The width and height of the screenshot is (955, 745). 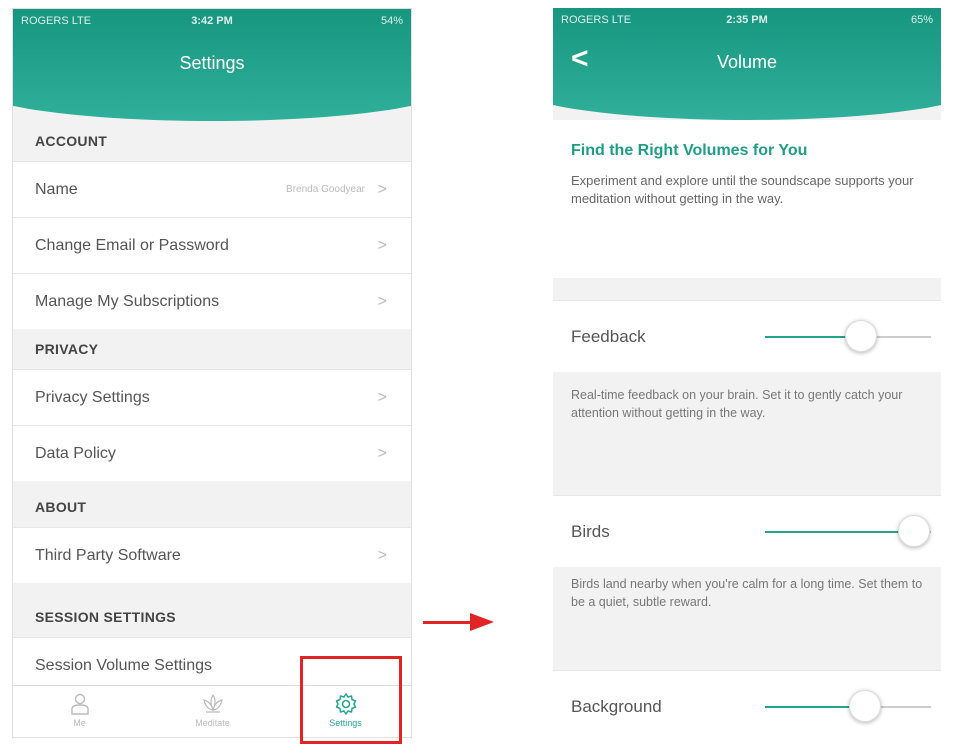 What do you see at coordinates (132, 245) in the screenshot?
I see `row-label: Change Email or Password` at bounding box center [132, 245].